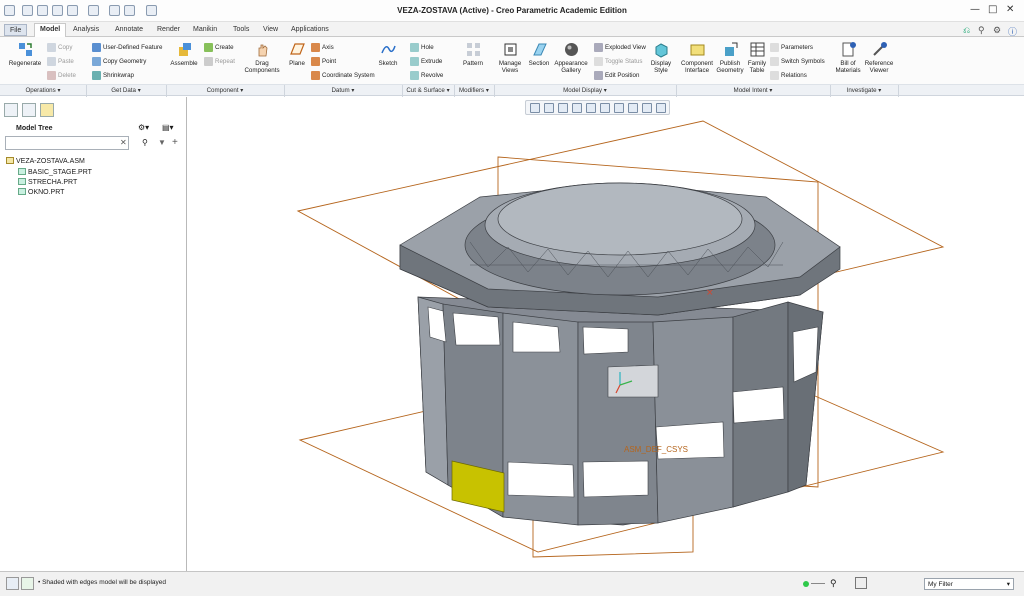 Image resolution: width=1024 pixels, height=596 pixels. Describe the element at coordinates (730, 57) in the screenshot. I see `publish-geometry-button: Publish Geometry` at that location.